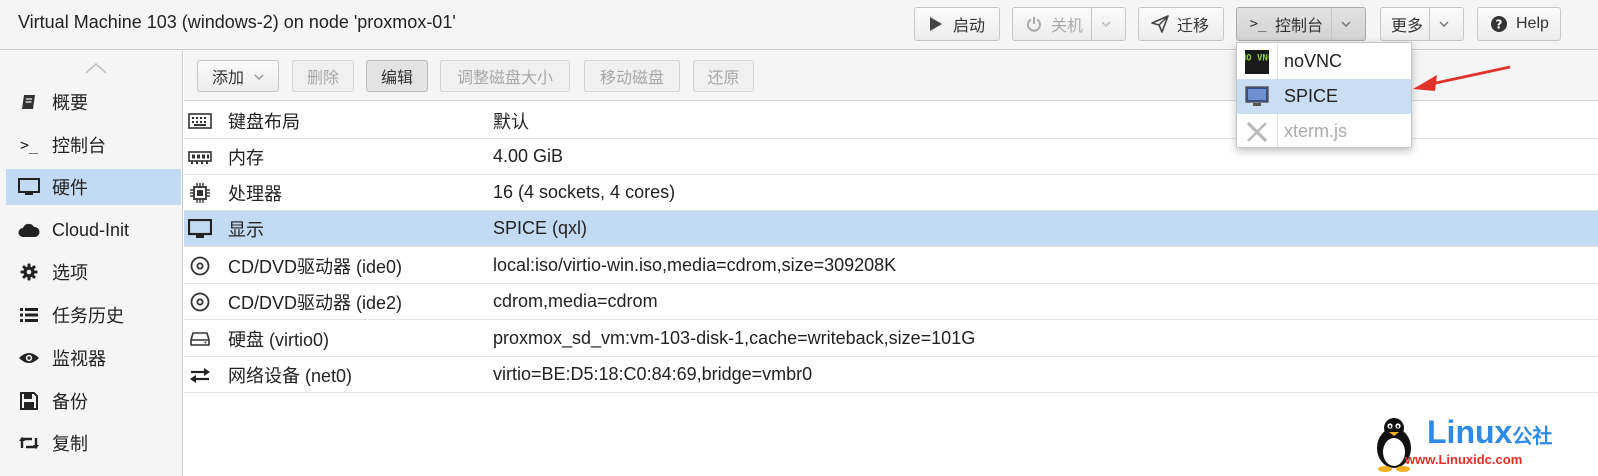 The width and height of the screenshot is (1598, 476). I want to click on console-dropdown-menu: NO VNC noVNC SPICE xterm.js, so click(1324, 95).